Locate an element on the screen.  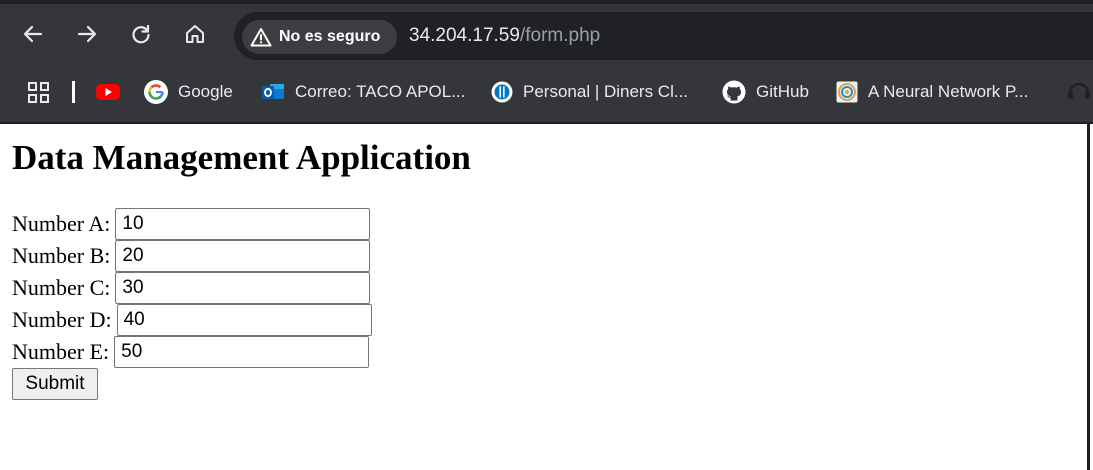
field-row-a: Number A: is located at coordinates (191, 224).